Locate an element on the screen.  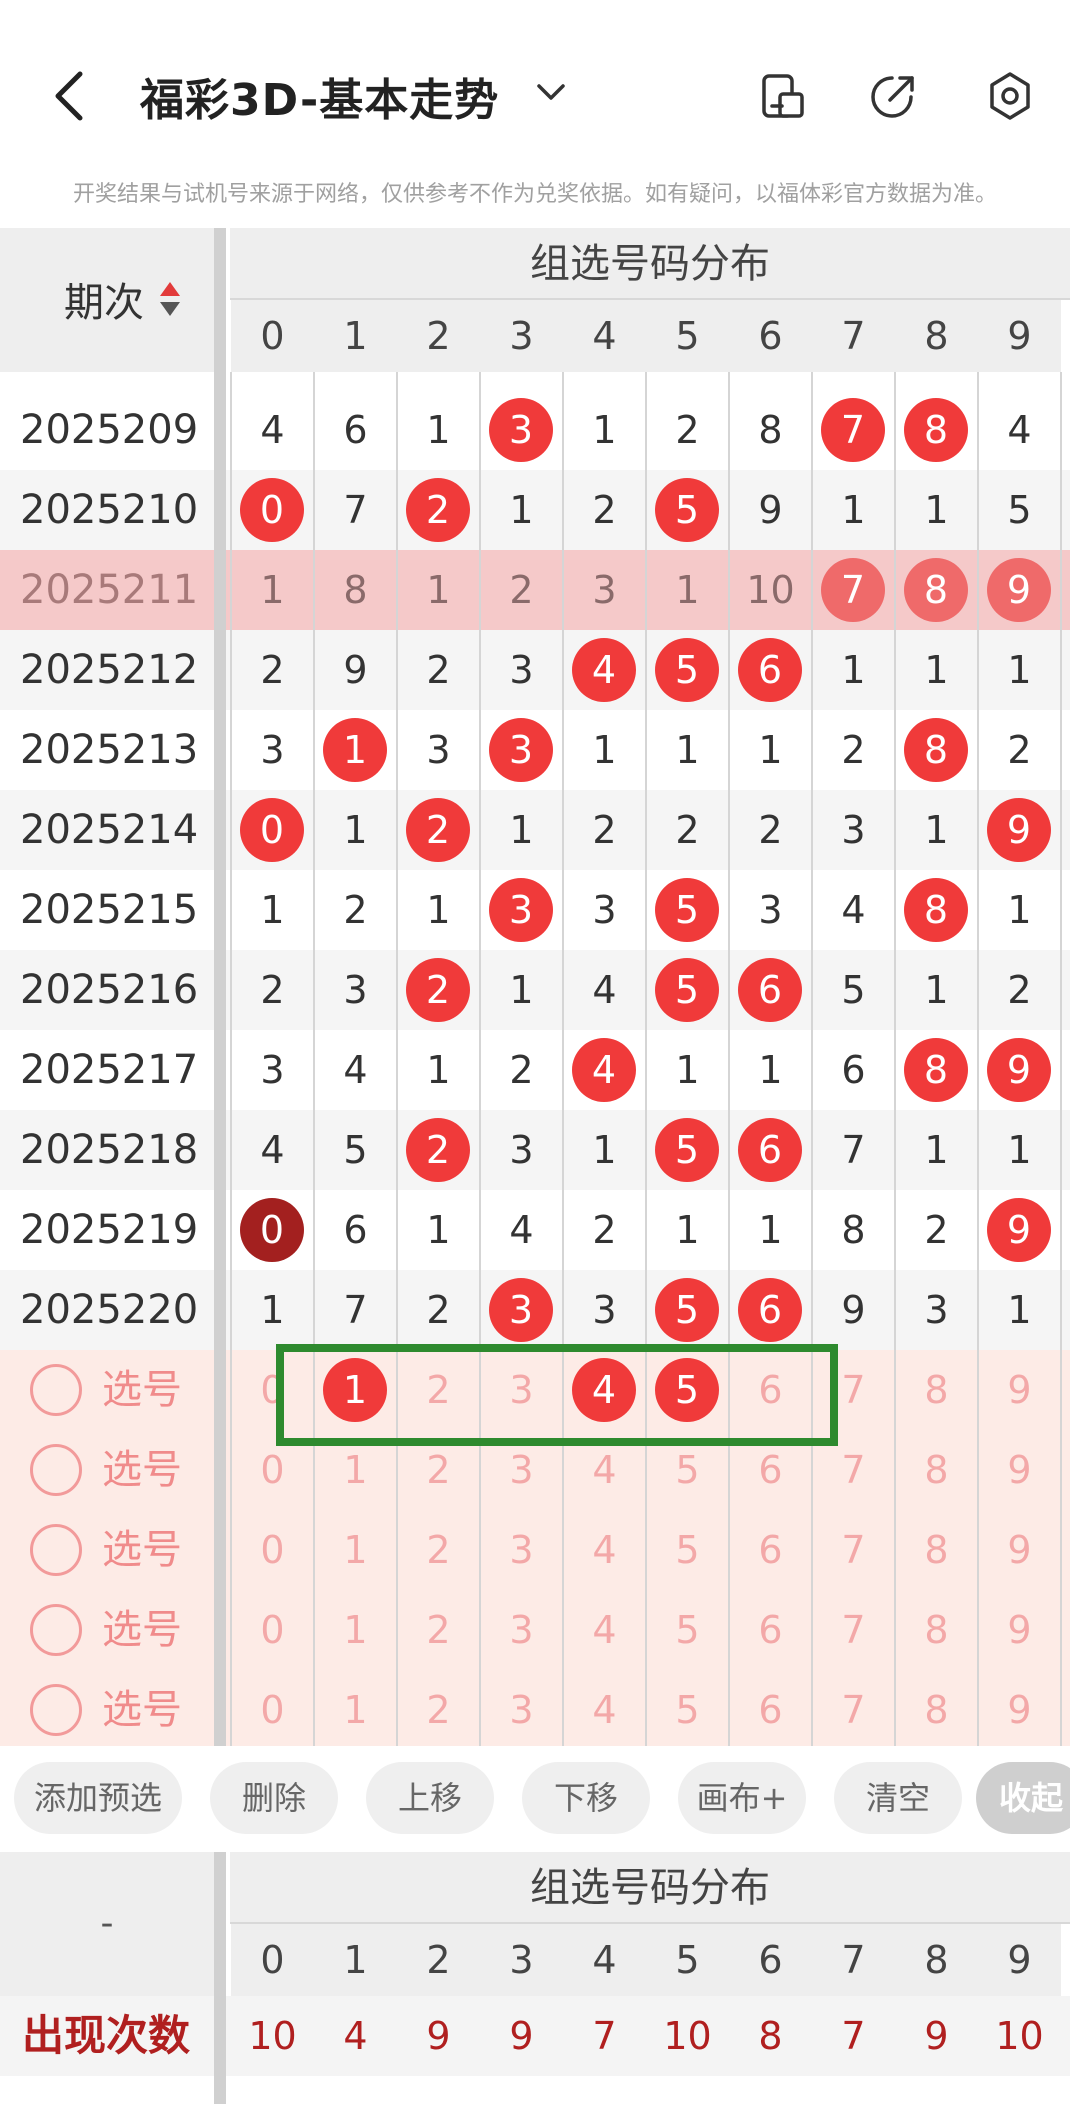
hit-ball: 7 is located at coordinates (853, 430).